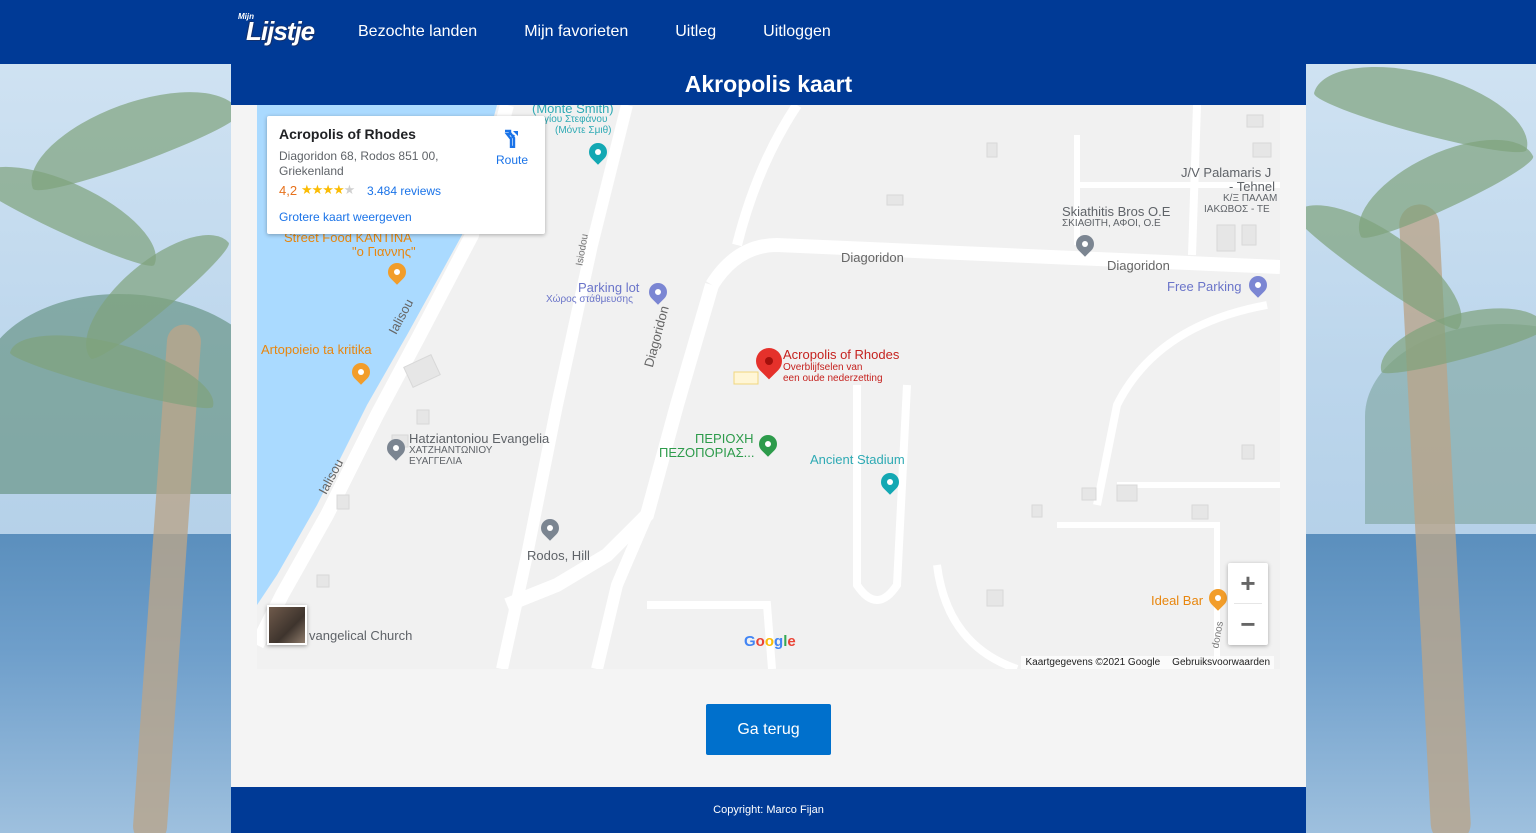 This screenshot has width=1536, height=833. I want to click on reviews-link: 3.484 reviews, so click(404, 191).